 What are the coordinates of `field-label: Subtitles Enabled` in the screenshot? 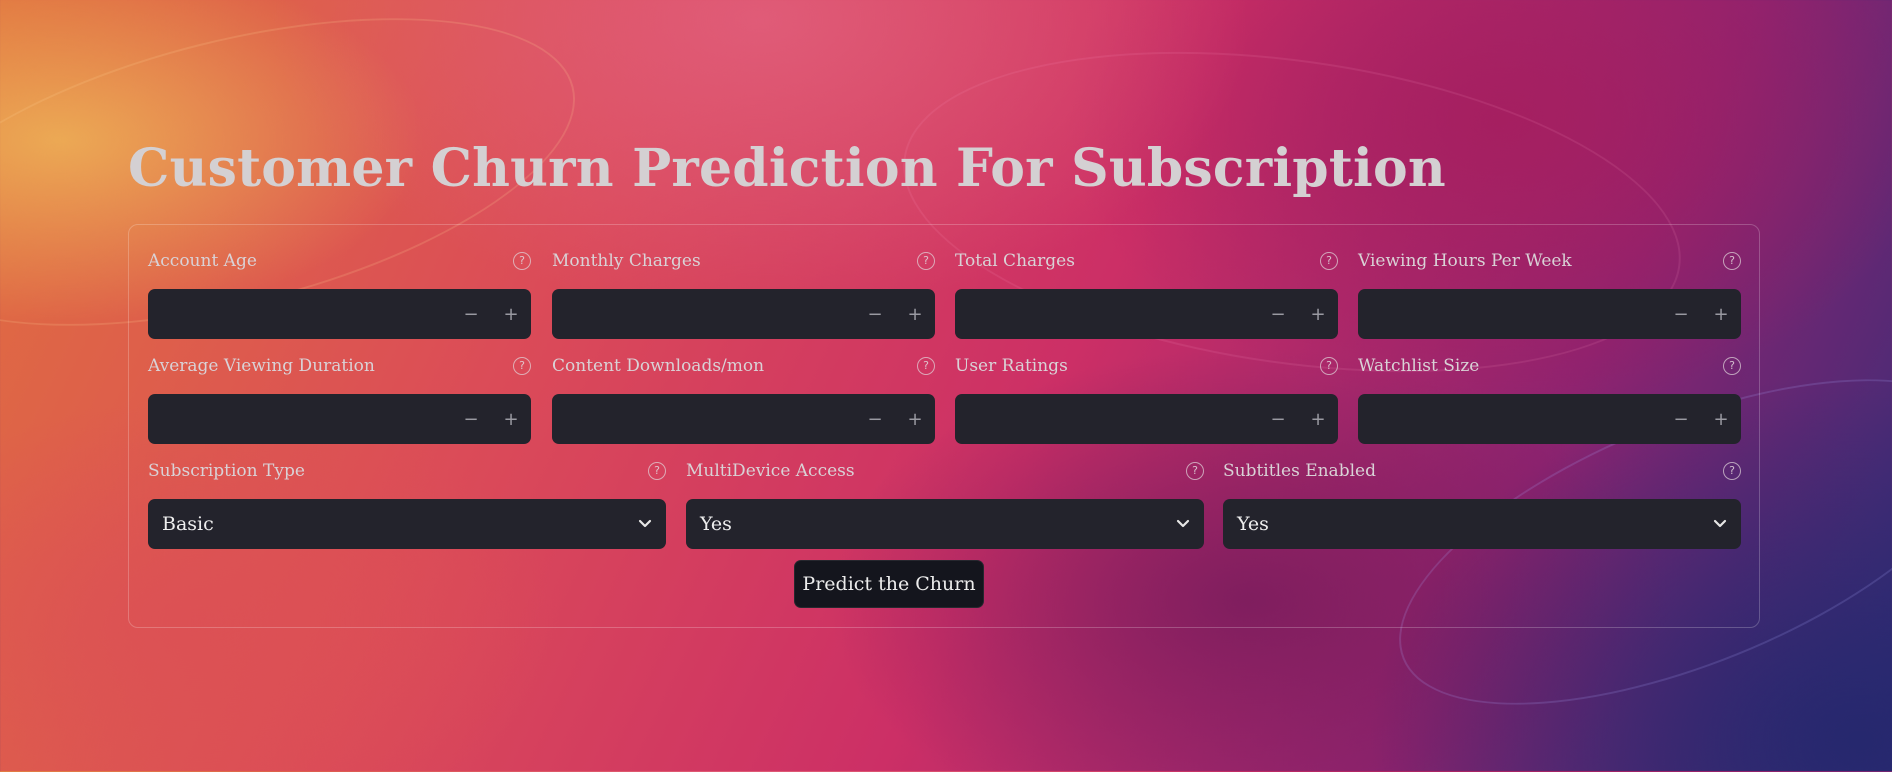 It's located at (1299, 471).